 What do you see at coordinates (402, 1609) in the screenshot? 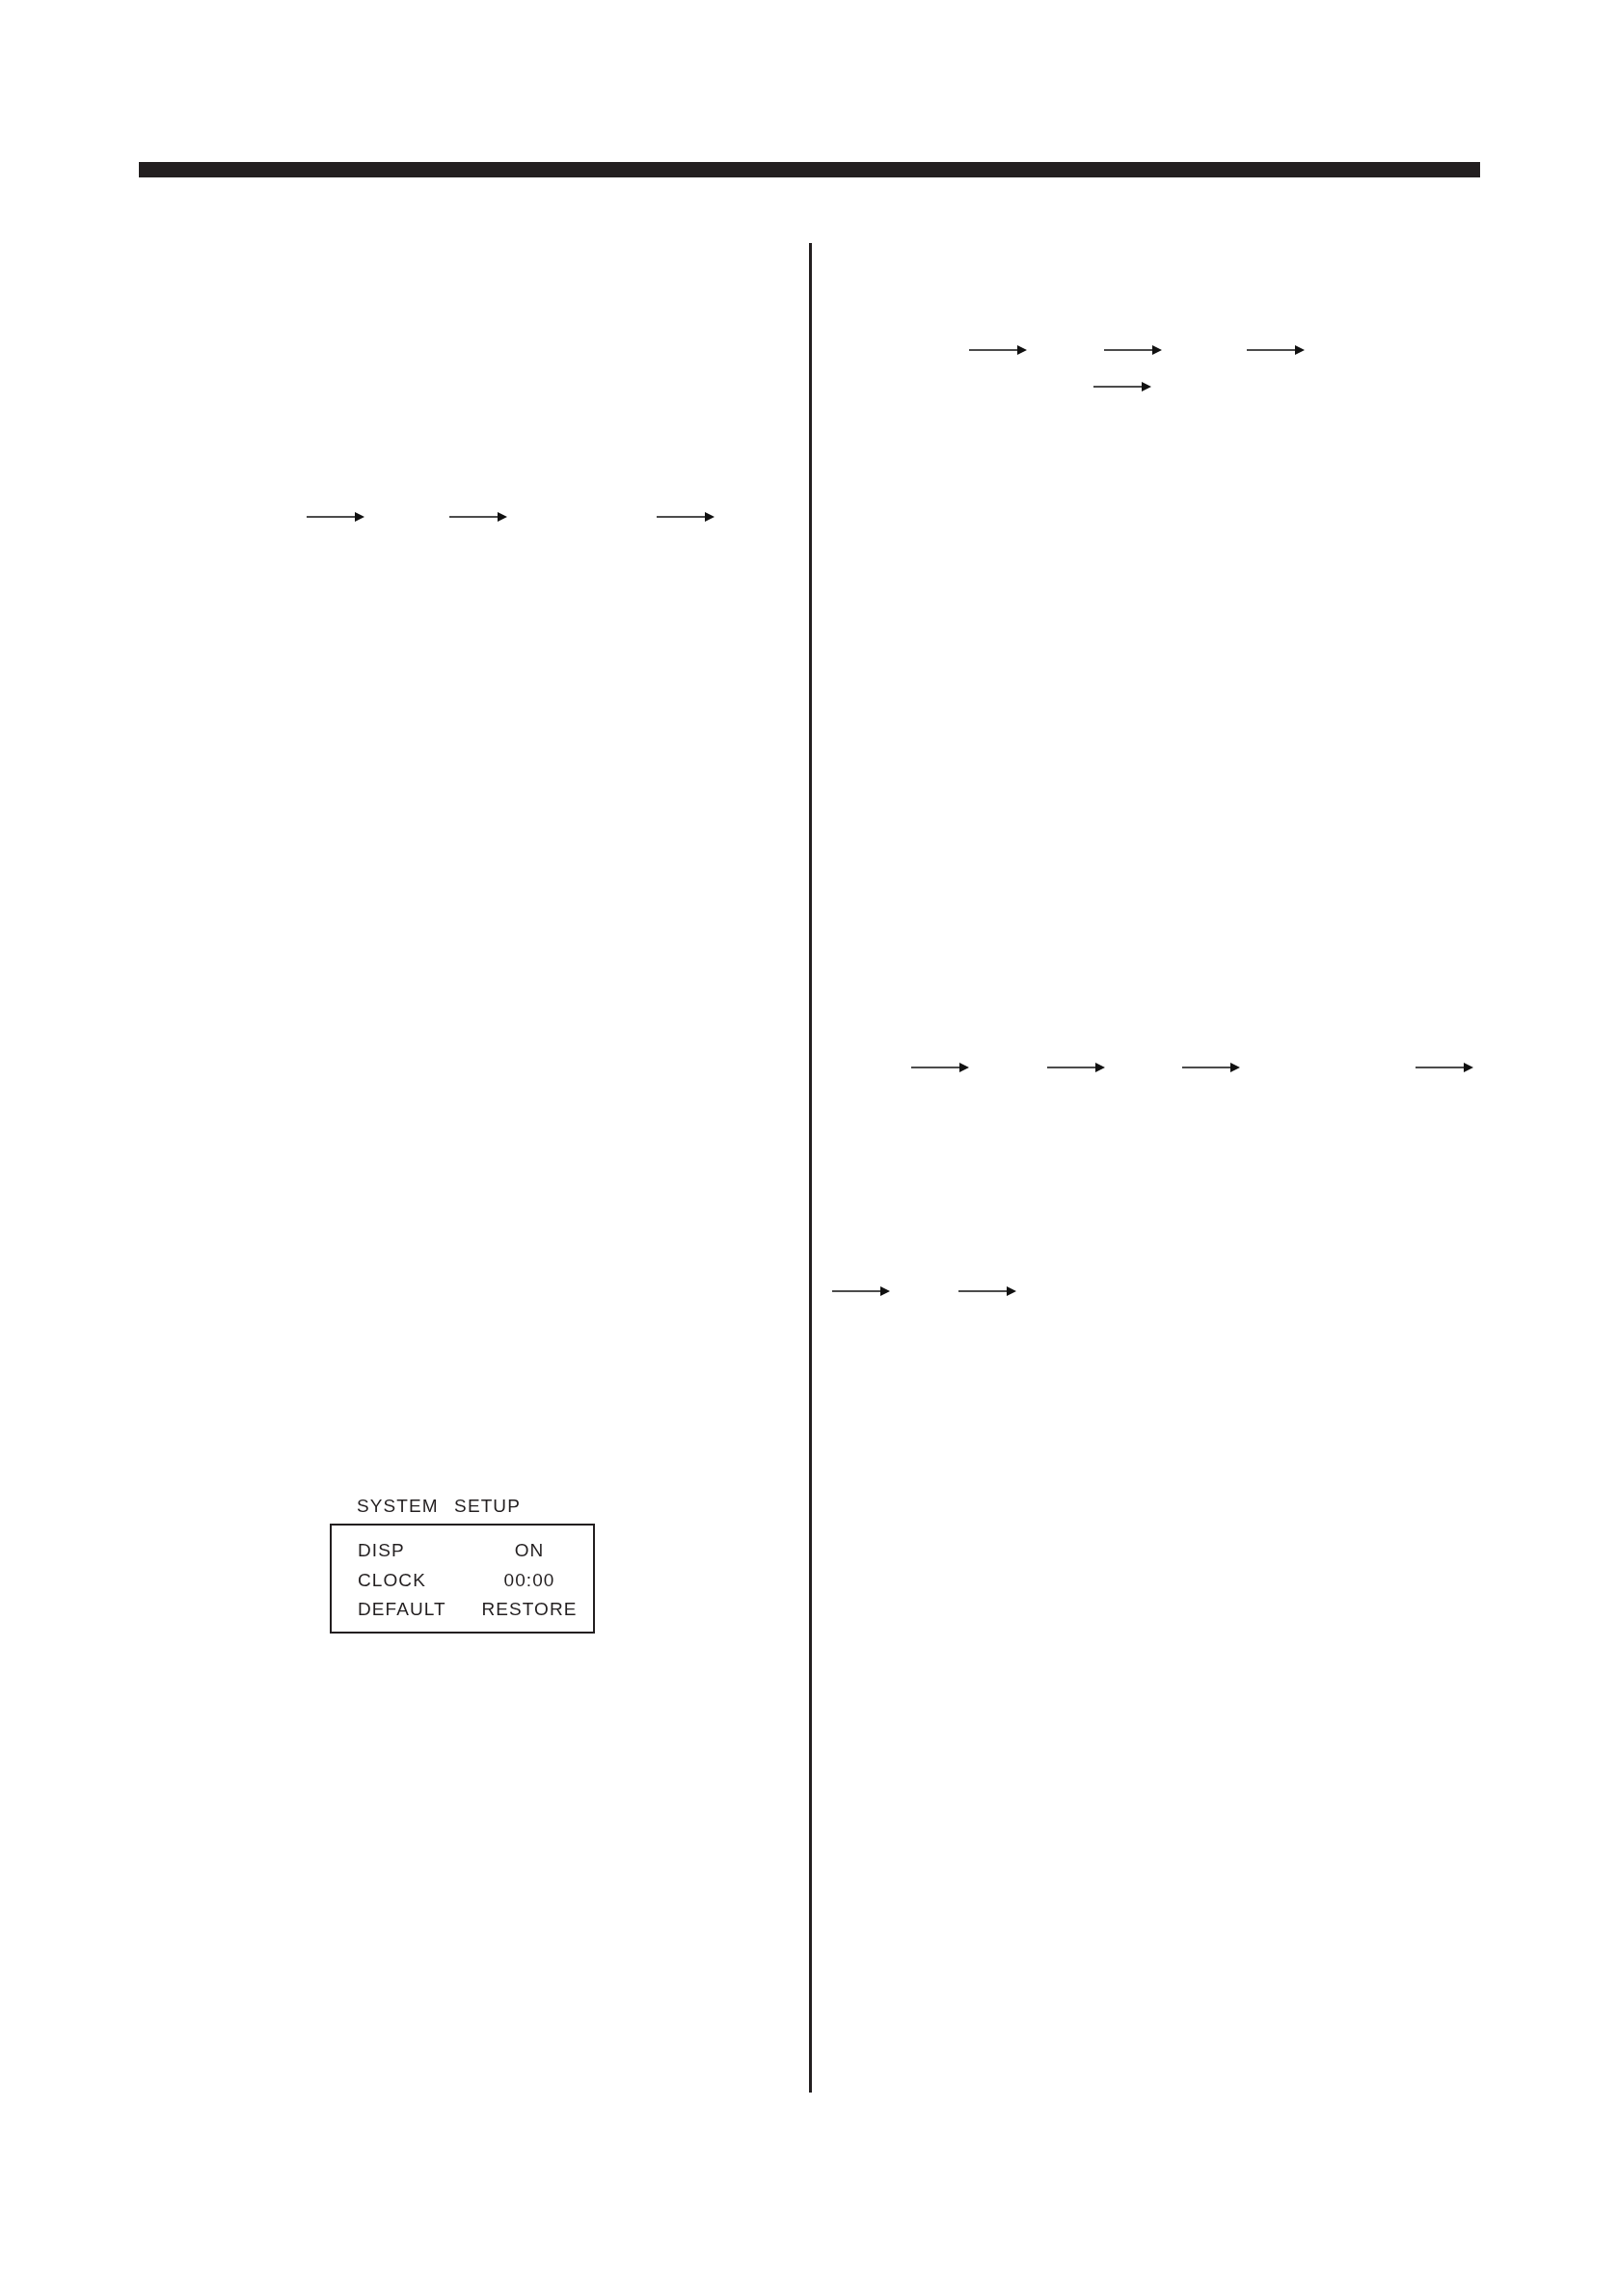
I see `menu-label: DEFAULT` at bounding box center [402, 1609].